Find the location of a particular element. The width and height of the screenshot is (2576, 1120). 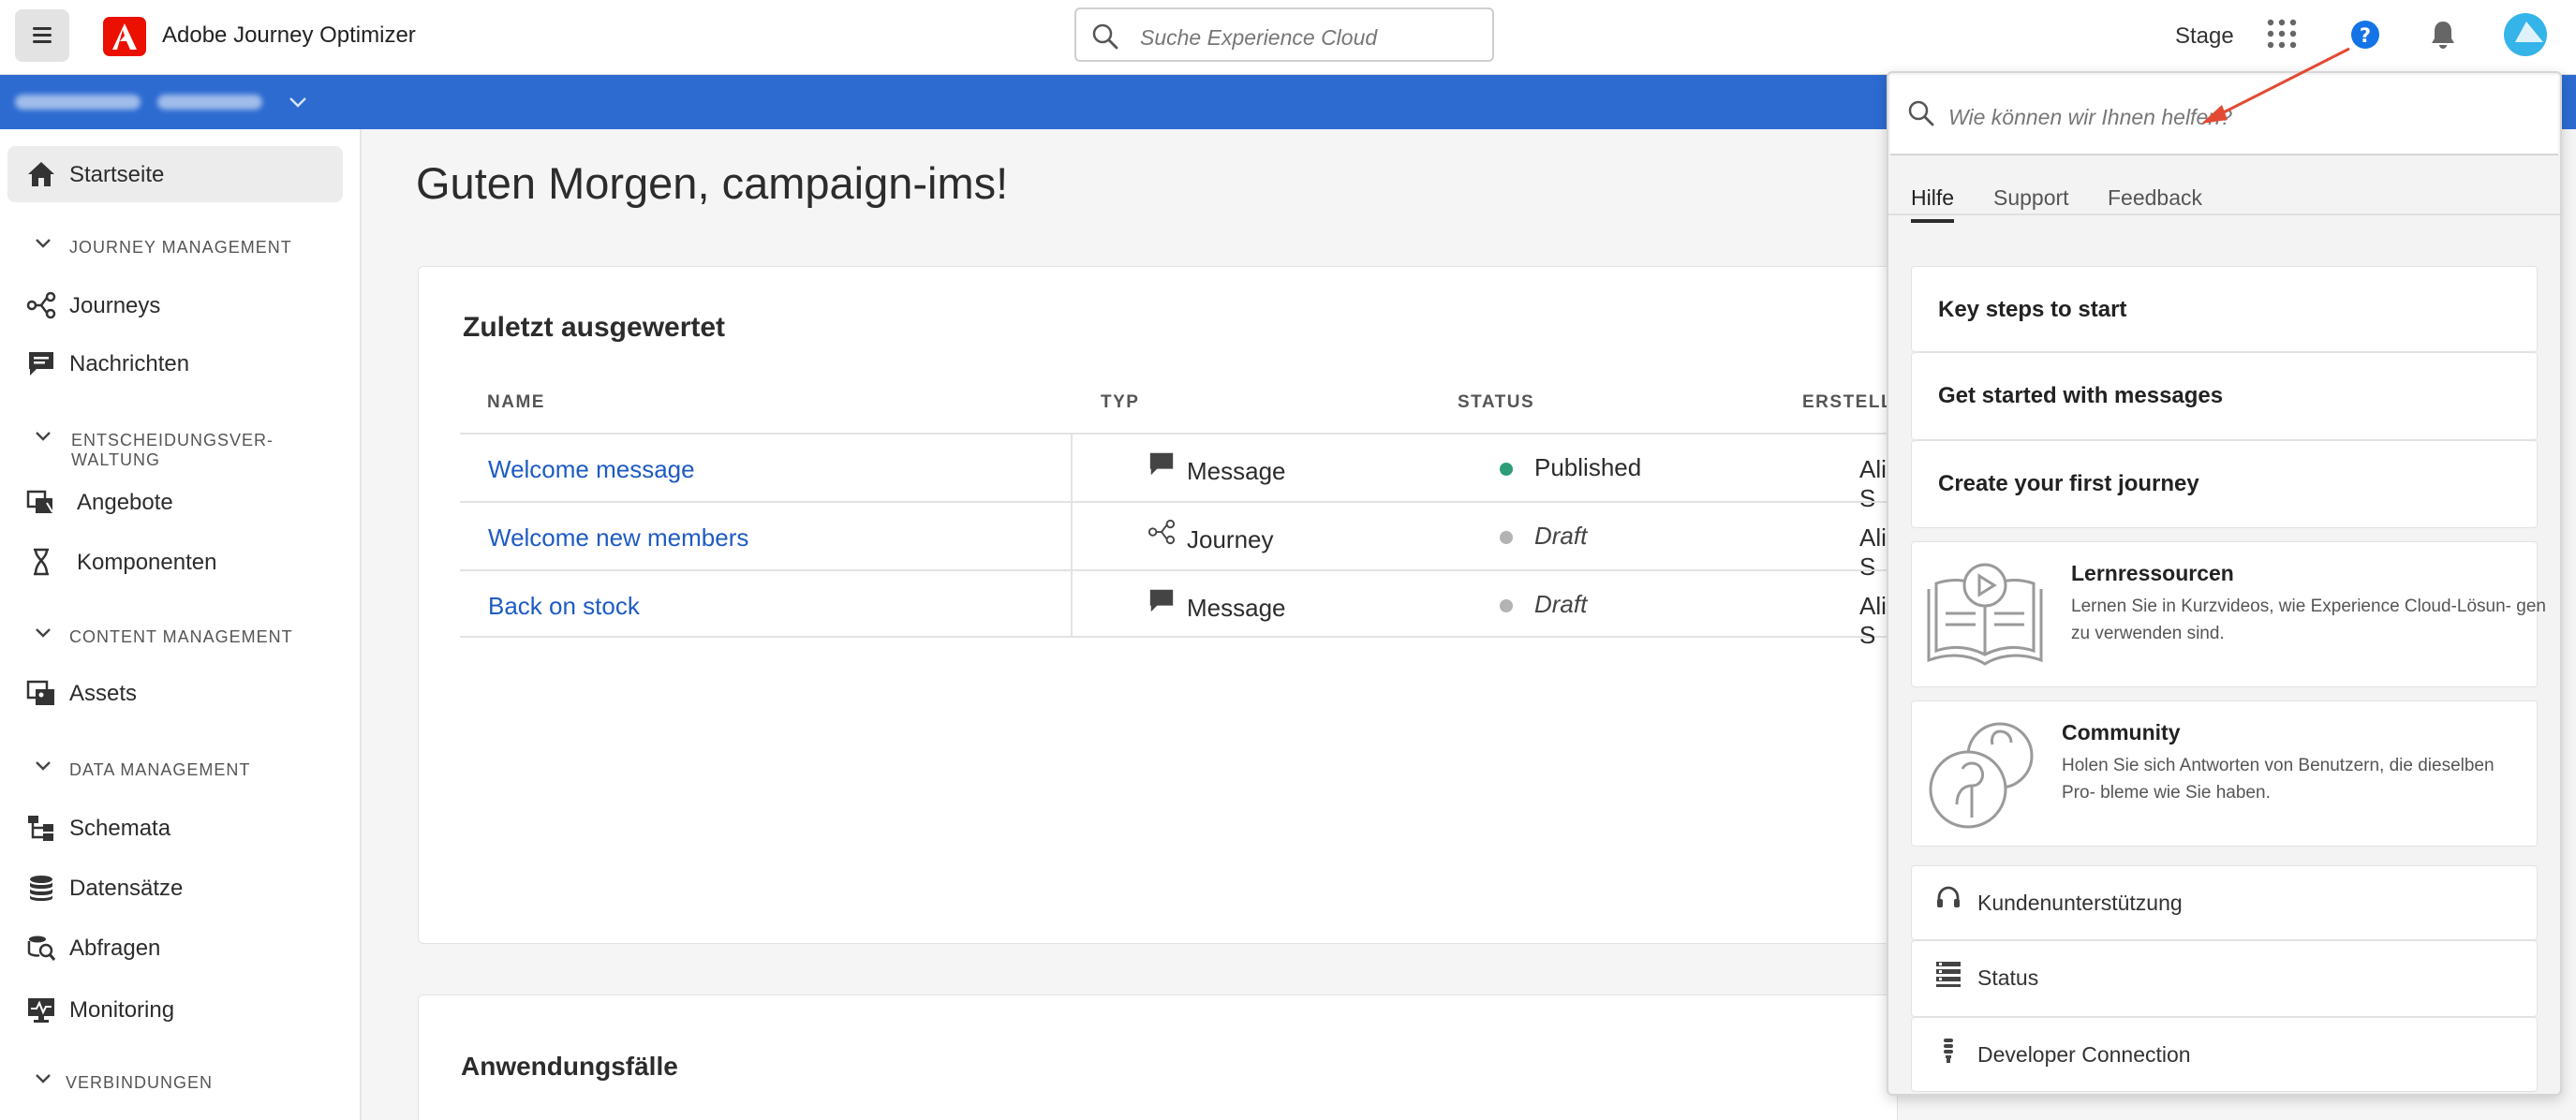

sidebar-item-komponenten: Komponenten is located at coordinates (175, 562).